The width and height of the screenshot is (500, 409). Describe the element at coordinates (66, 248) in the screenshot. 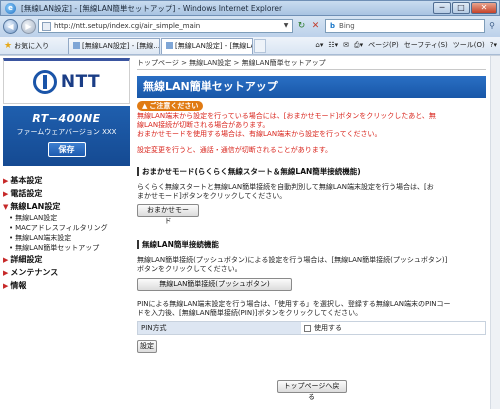

I see `sidebar-subitem-easy-setup: • 無線LAN簡単セットアップ` at that location.